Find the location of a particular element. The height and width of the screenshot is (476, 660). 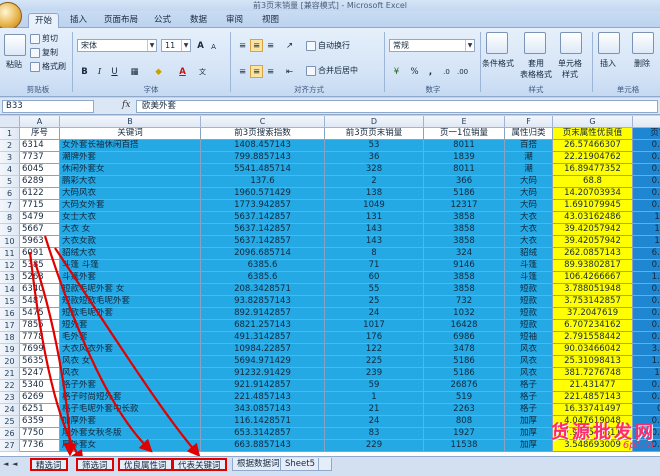

sheet-tab-shaixuan: 筛选词 is located at coordinates (95, 464).